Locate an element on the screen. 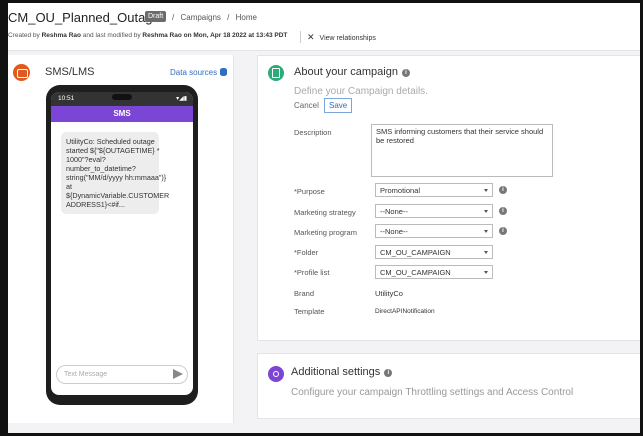  settings-icon is located at coordinates (276, 374).